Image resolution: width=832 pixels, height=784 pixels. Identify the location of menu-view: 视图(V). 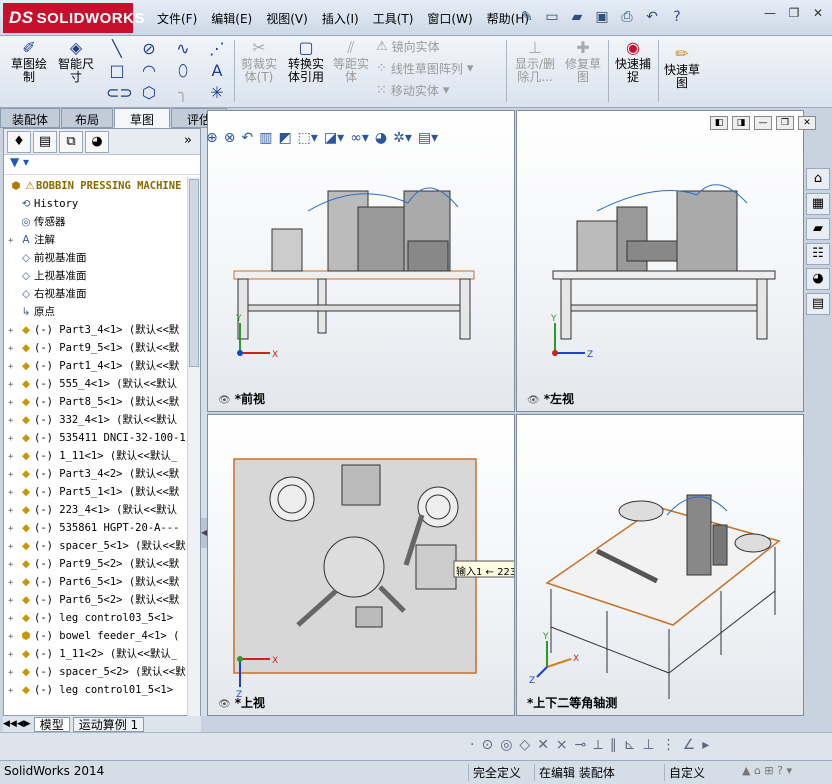
(287, 18).